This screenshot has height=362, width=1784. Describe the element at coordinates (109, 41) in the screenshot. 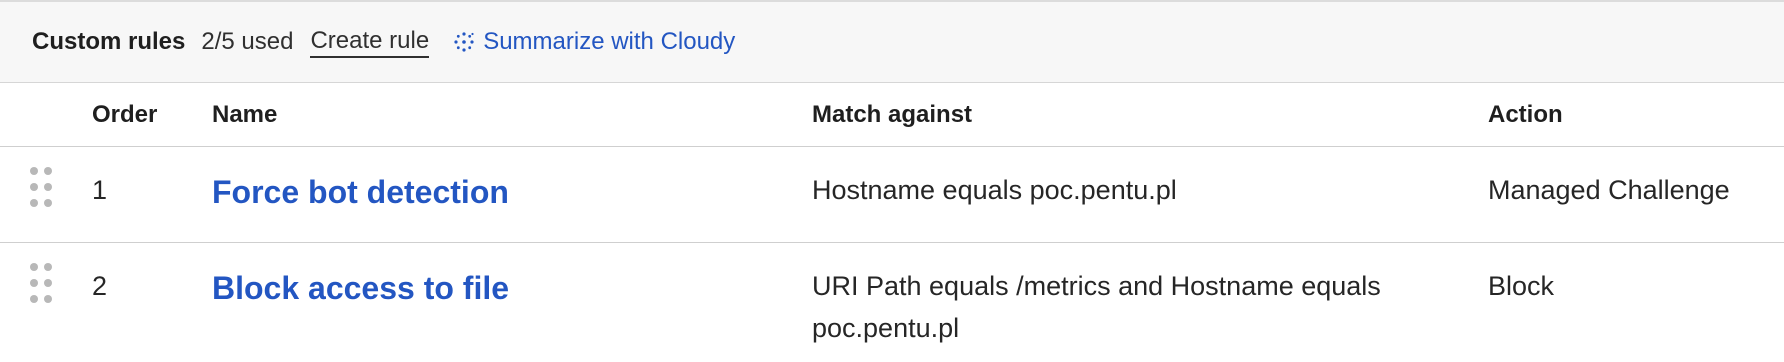

I see `section-title: Custom rules` at that location.